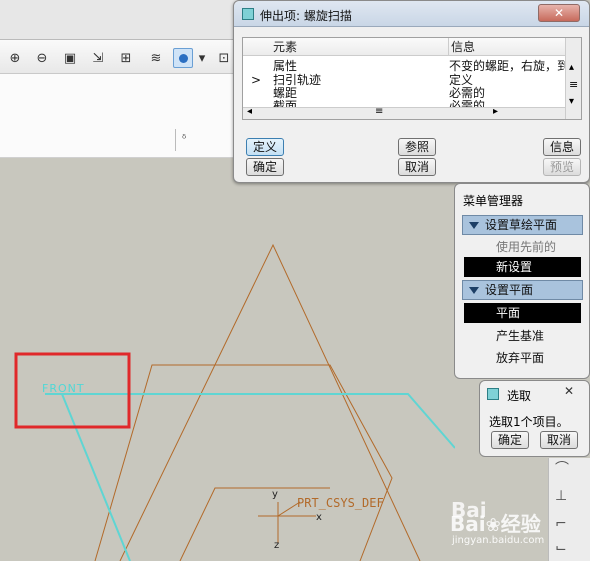  What do you see at coordinates (379, 111) in the screenshot?
I see `scroll-thumb-icon: ≡` at bounding box center [379, 111].